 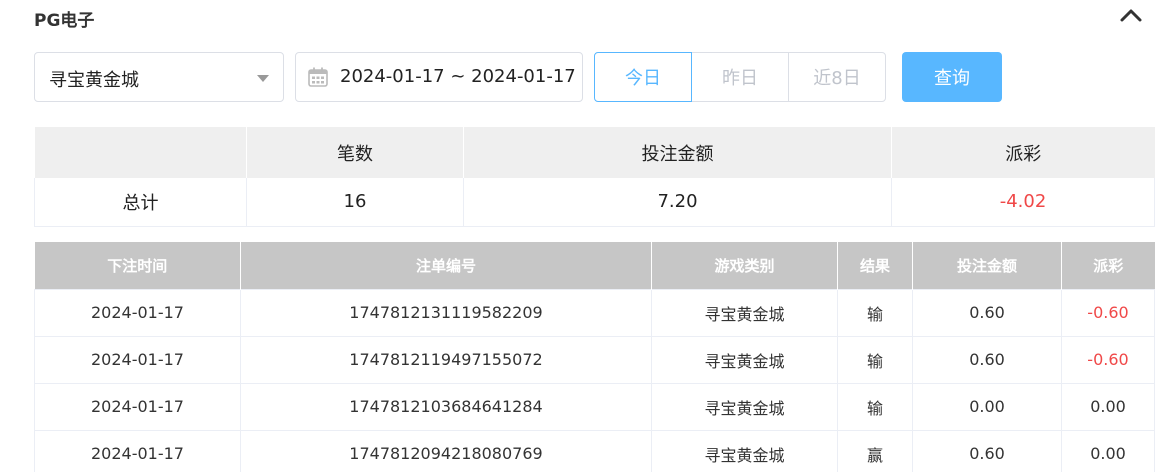 What do you see at coordinates (137, 265) in the screenshot?
I see `header-bet-time: 下注时间` at bounding box center [137, 265].